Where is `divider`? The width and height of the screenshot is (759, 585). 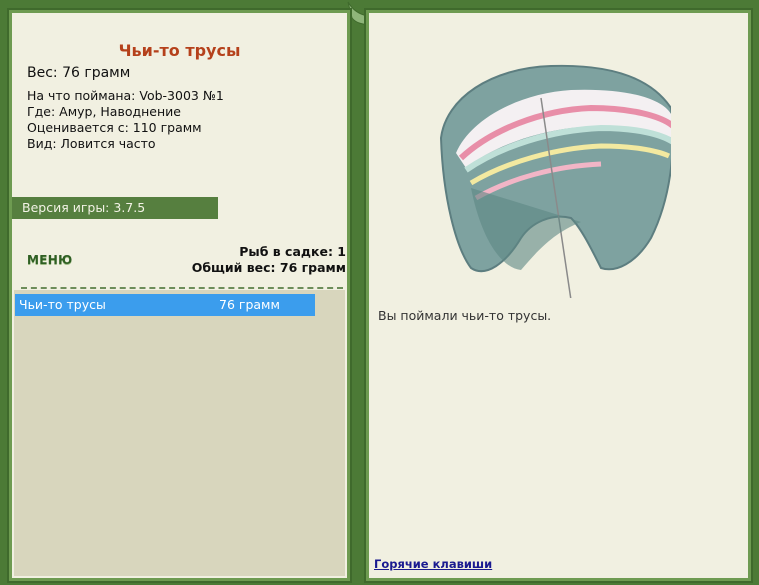
divider is located at coordinates (182, 288).